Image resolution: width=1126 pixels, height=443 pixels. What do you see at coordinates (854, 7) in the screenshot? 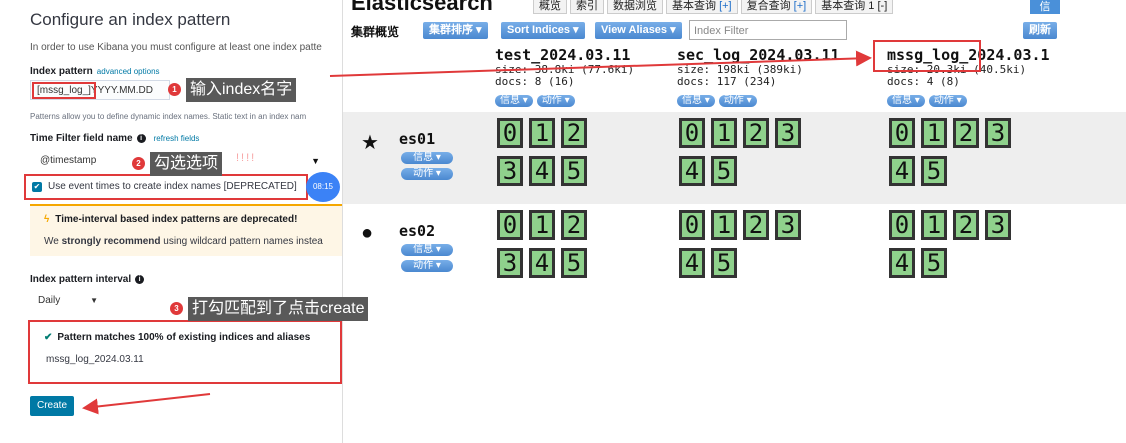
I see `tab-basic-query-1: 基本查询 1 [-]` at bounding box center [854, 7].